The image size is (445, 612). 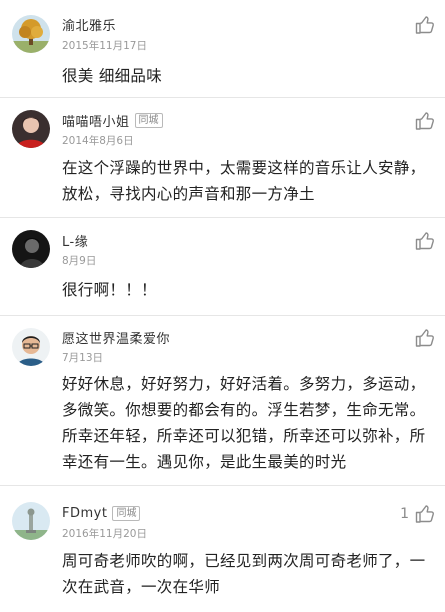 What do you see at coordinates (96, 120) in the screenshot?
I see `username: 喵喵唔小姐` at bounding box center [96, 120].